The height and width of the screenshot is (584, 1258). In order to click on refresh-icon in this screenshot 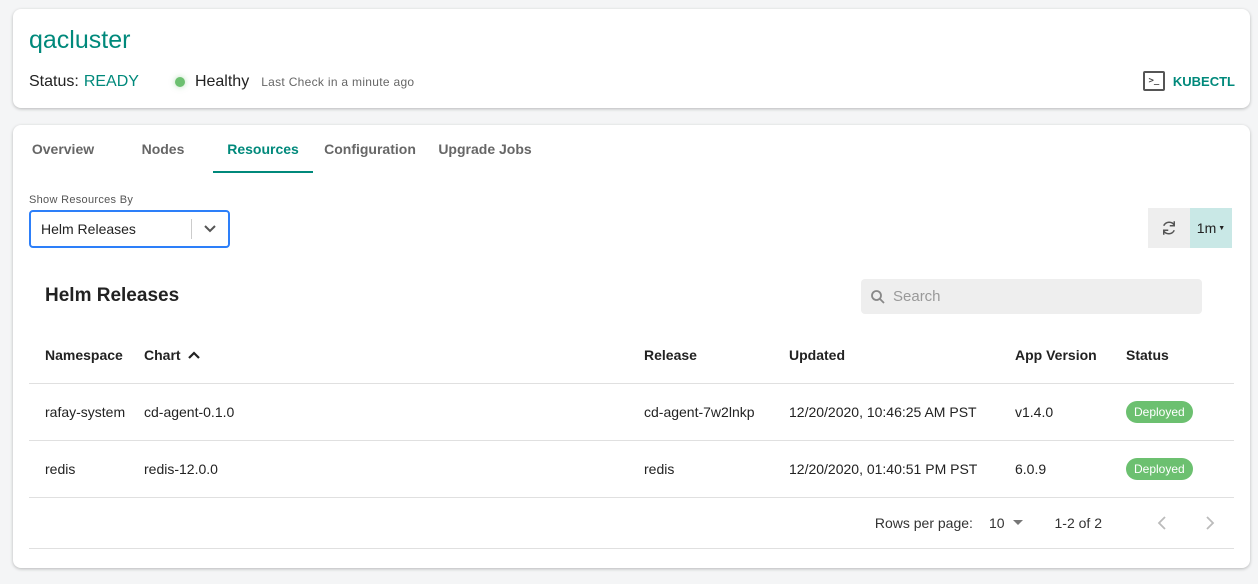, I will do `click(1169, 228)`.